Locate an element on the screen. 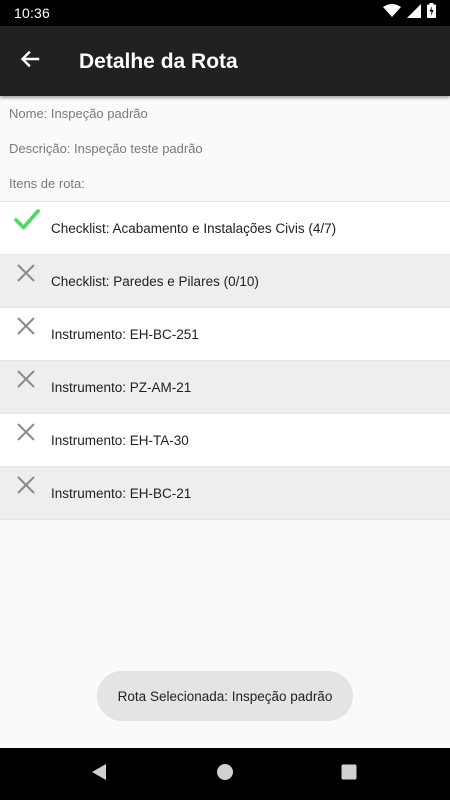 The height and width of the screenshot is (800, 450). list-item: Instrumento: EH-TA-30 is located at coordinates (225, 440).